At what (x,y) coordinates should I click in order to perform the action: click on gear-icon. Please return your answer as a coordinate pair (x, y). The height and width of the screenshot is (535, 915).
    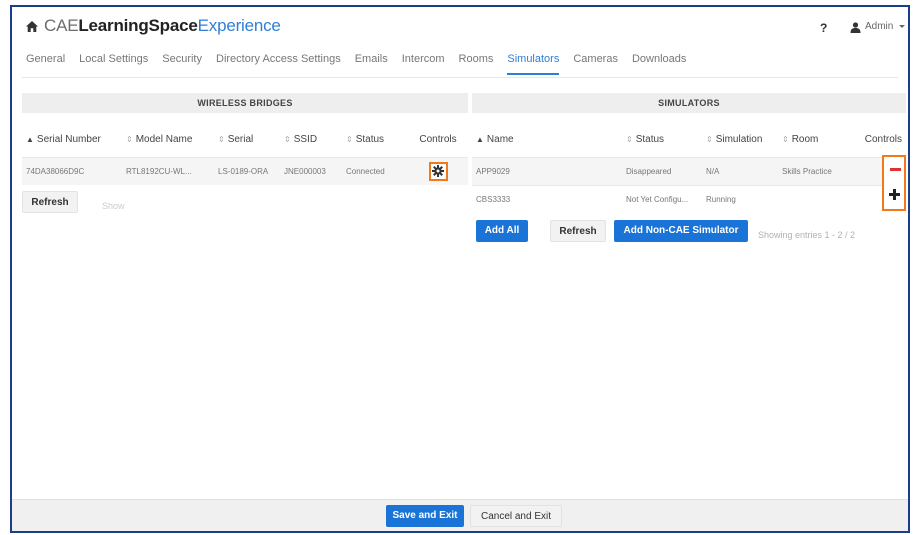
    Looking at the image, I should click on (438, 171).